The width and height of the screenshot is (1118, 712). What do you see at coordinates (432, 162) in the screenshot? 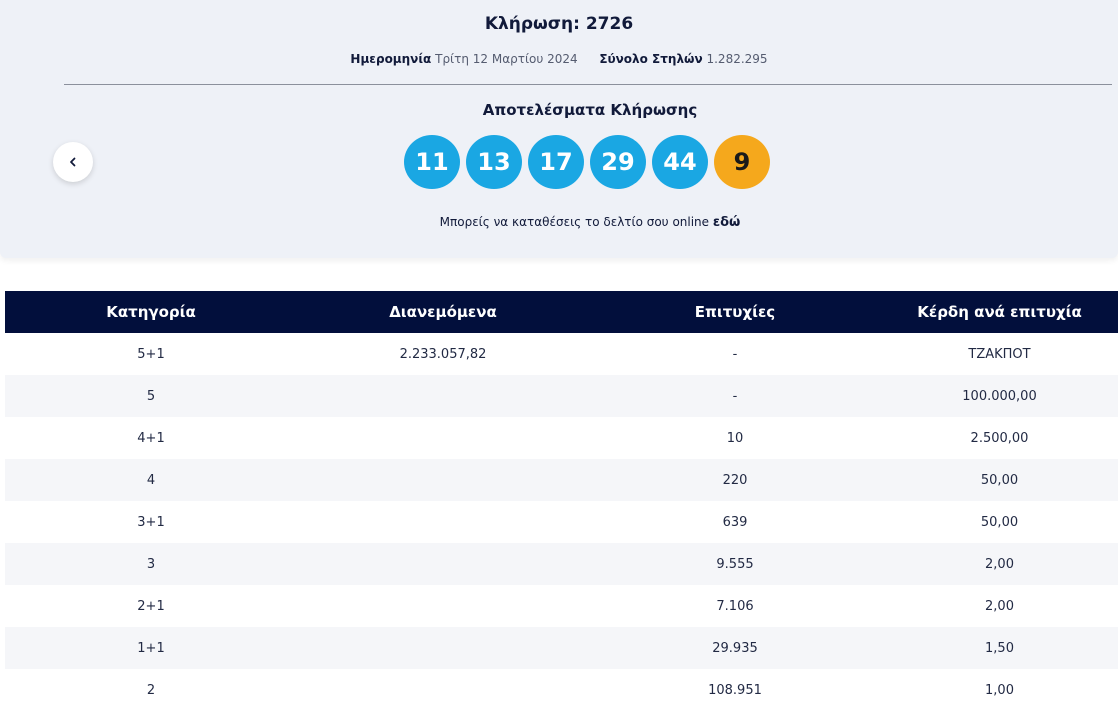
I see `number-ball: 11` at bounding box center [432, 162].